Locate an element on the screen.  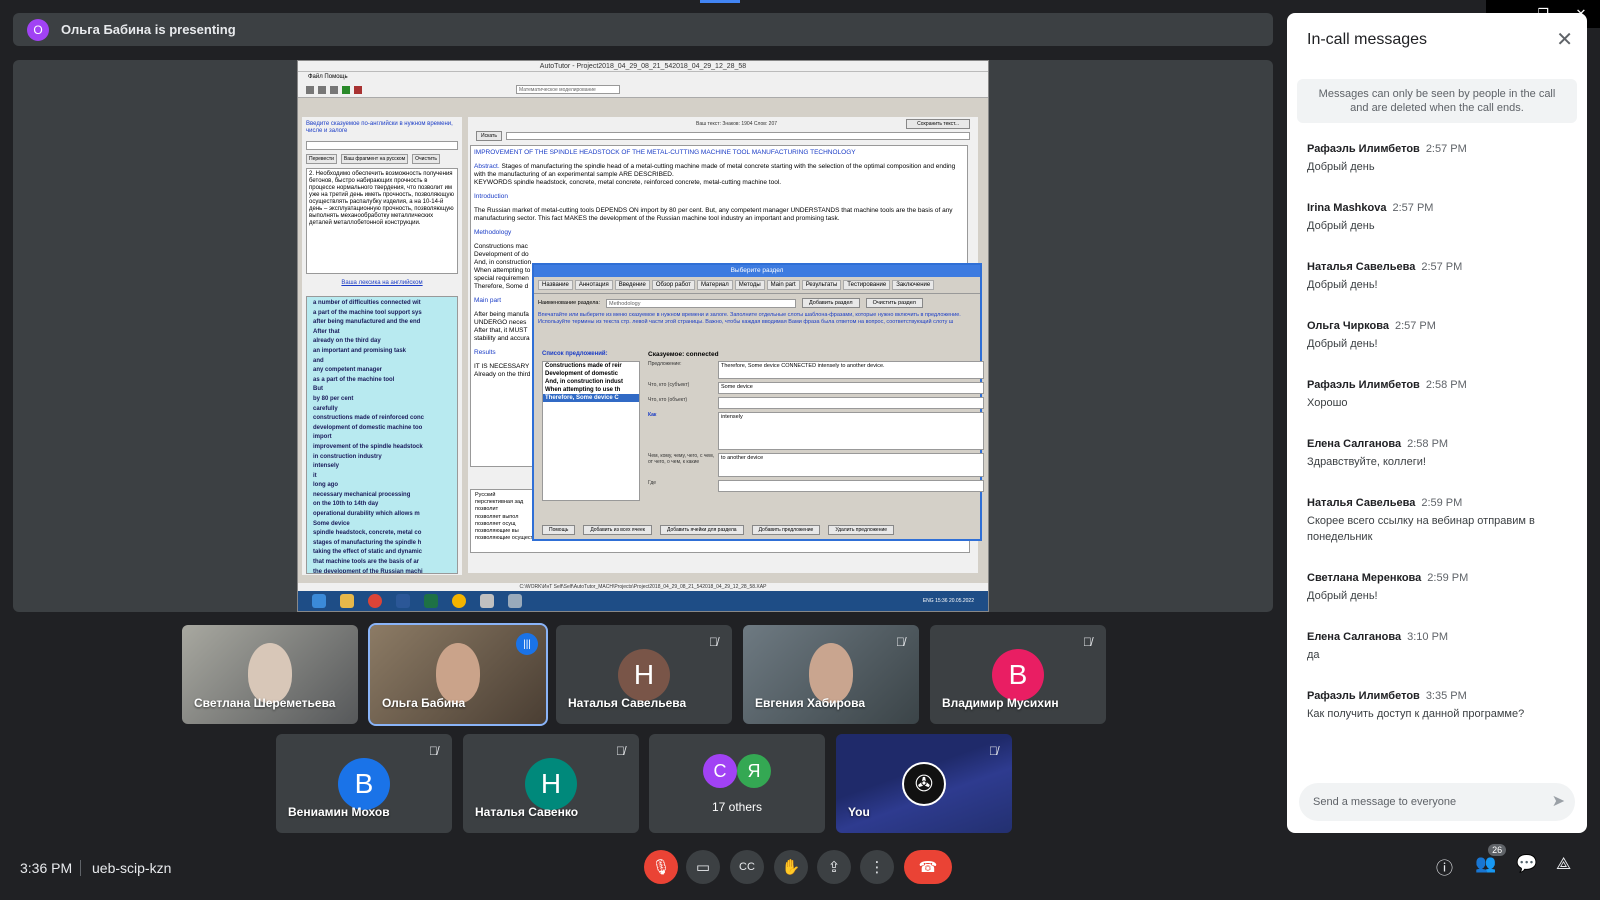
slot-row: Как intensely is located at coordinates (816, 431).